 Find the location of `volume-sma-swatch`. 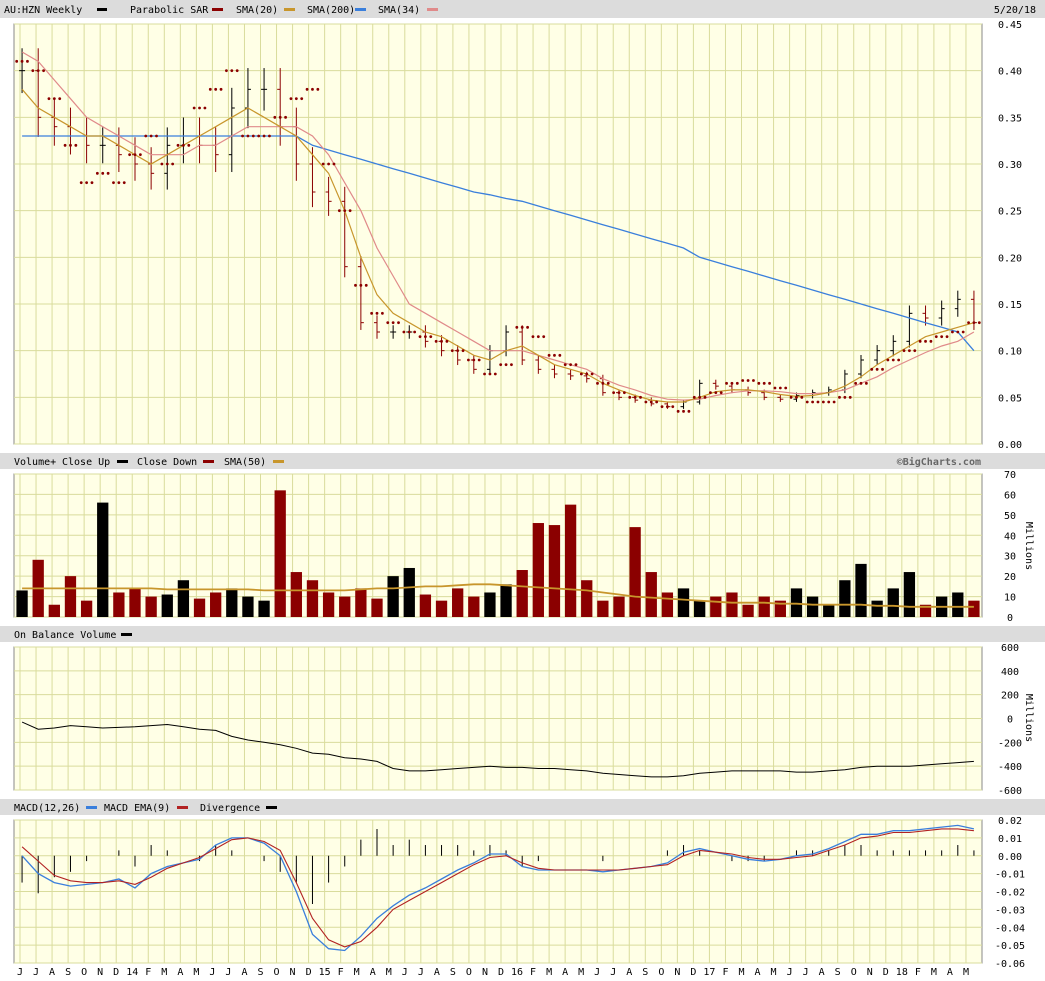

volume-sma-swatch is located at coordinates (278, 461).